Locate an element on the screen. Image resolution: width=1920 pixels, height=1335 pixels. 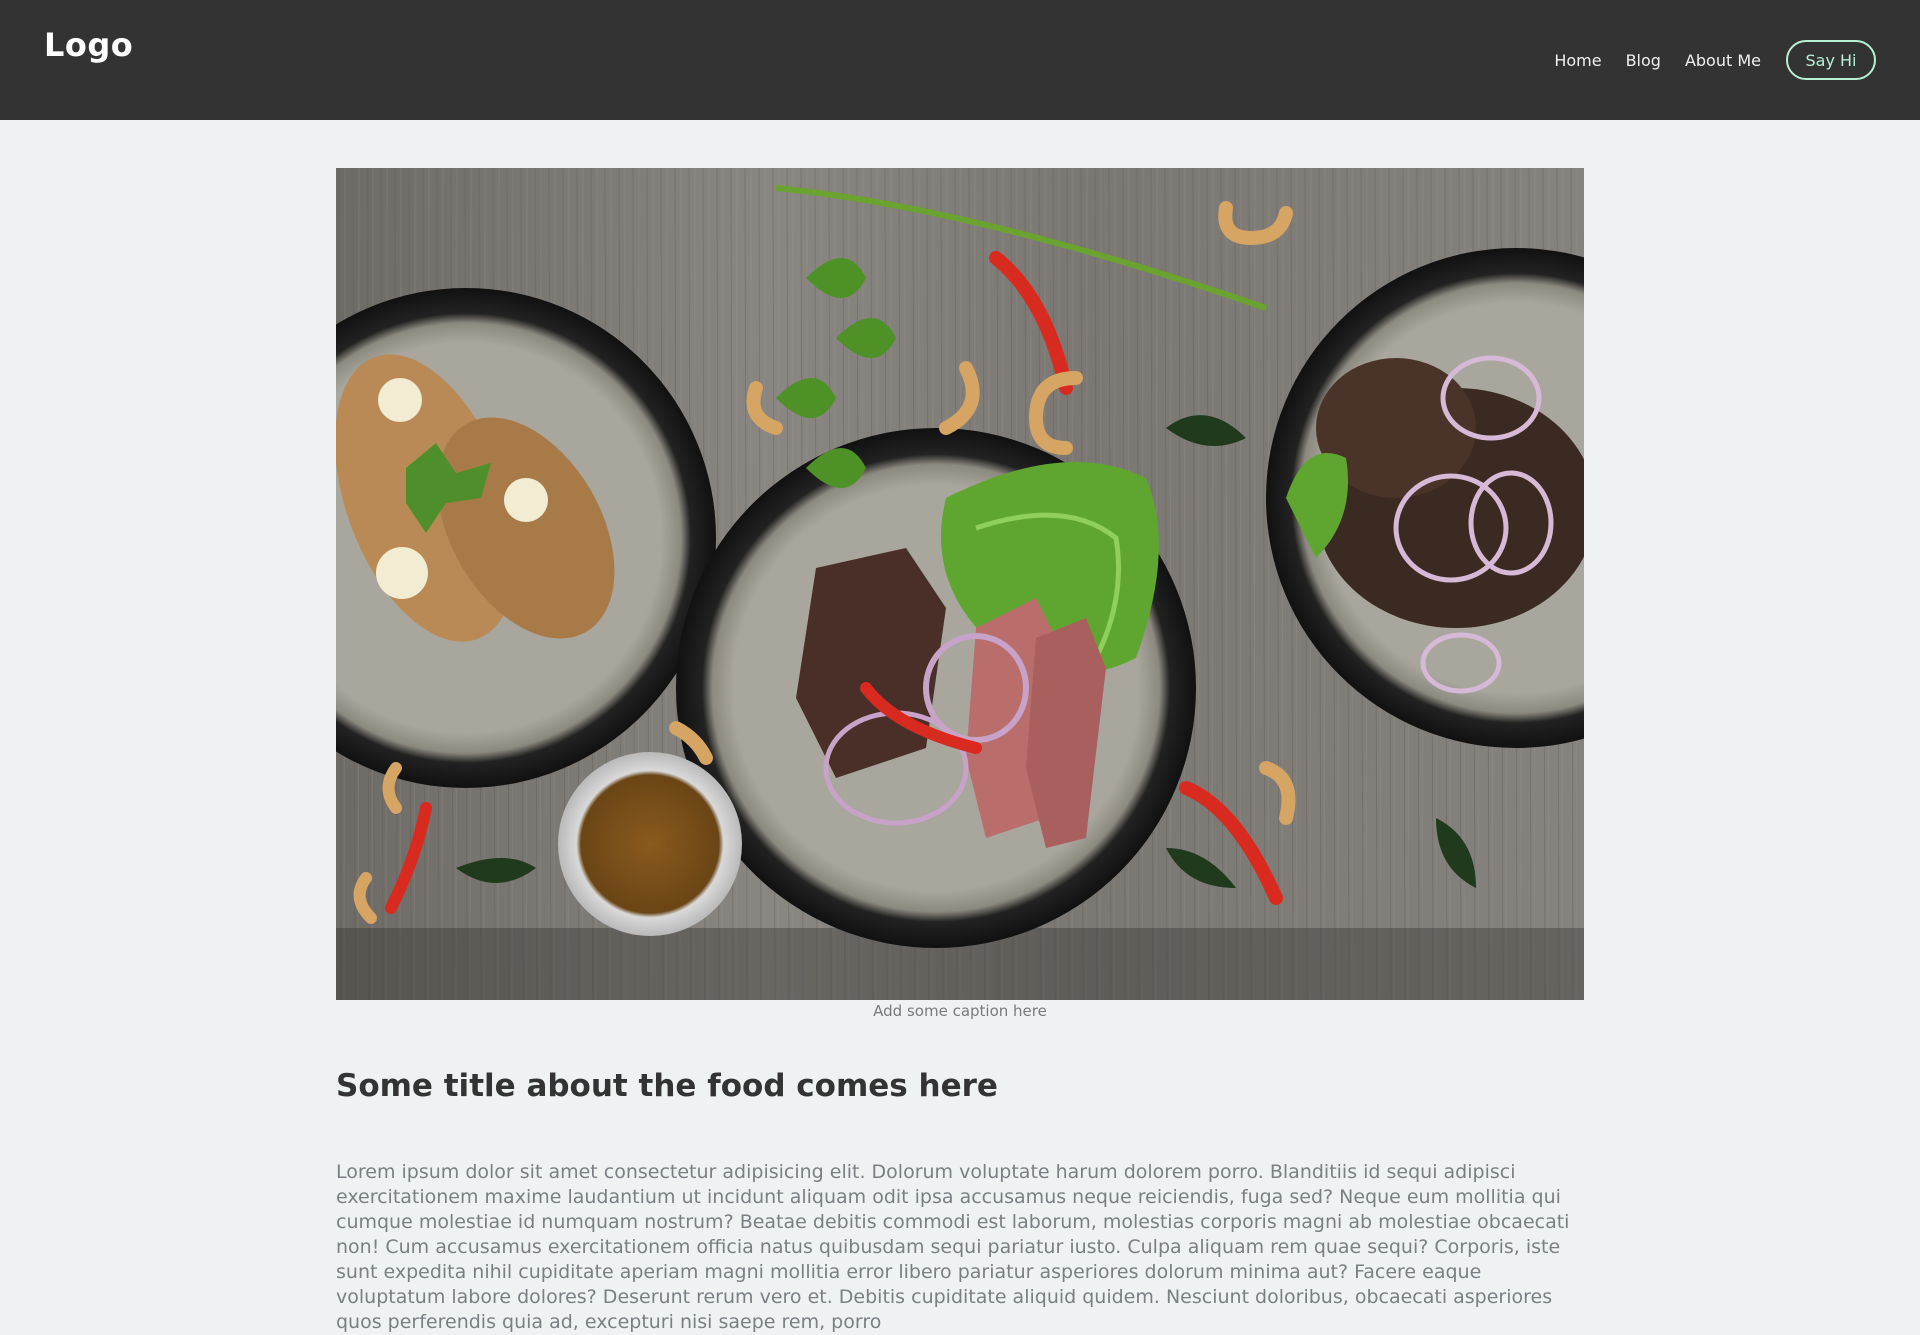
site-logo: Logo is located at coordinates (88, 45).